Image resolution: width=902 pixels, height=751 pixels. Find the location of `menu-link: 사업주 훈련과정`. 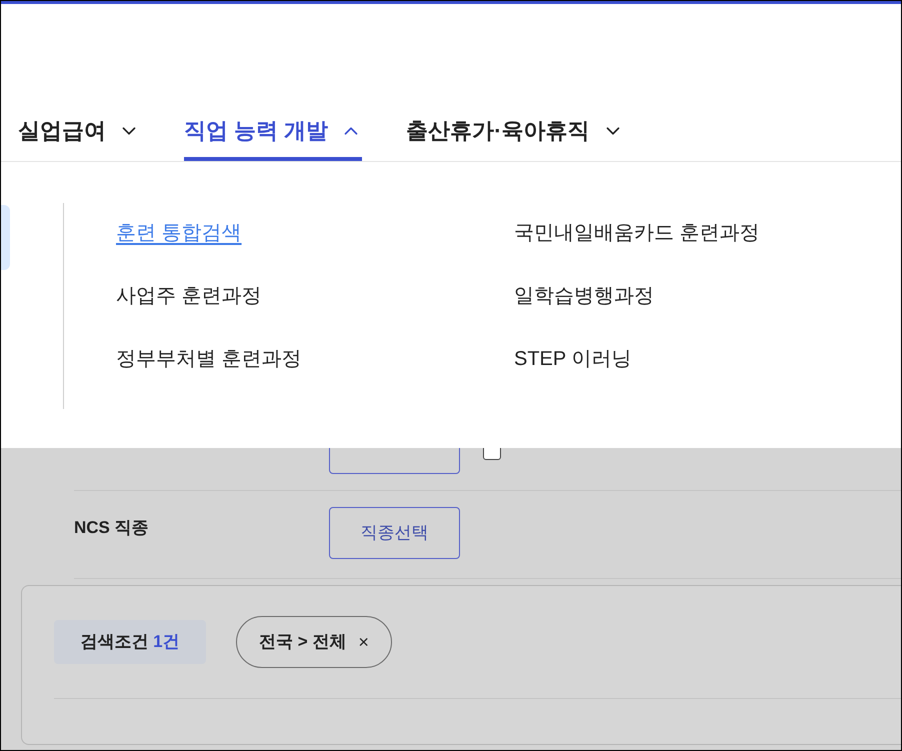

menu-link: 사업주 훈련과정 is located at coordinates (189, 296).